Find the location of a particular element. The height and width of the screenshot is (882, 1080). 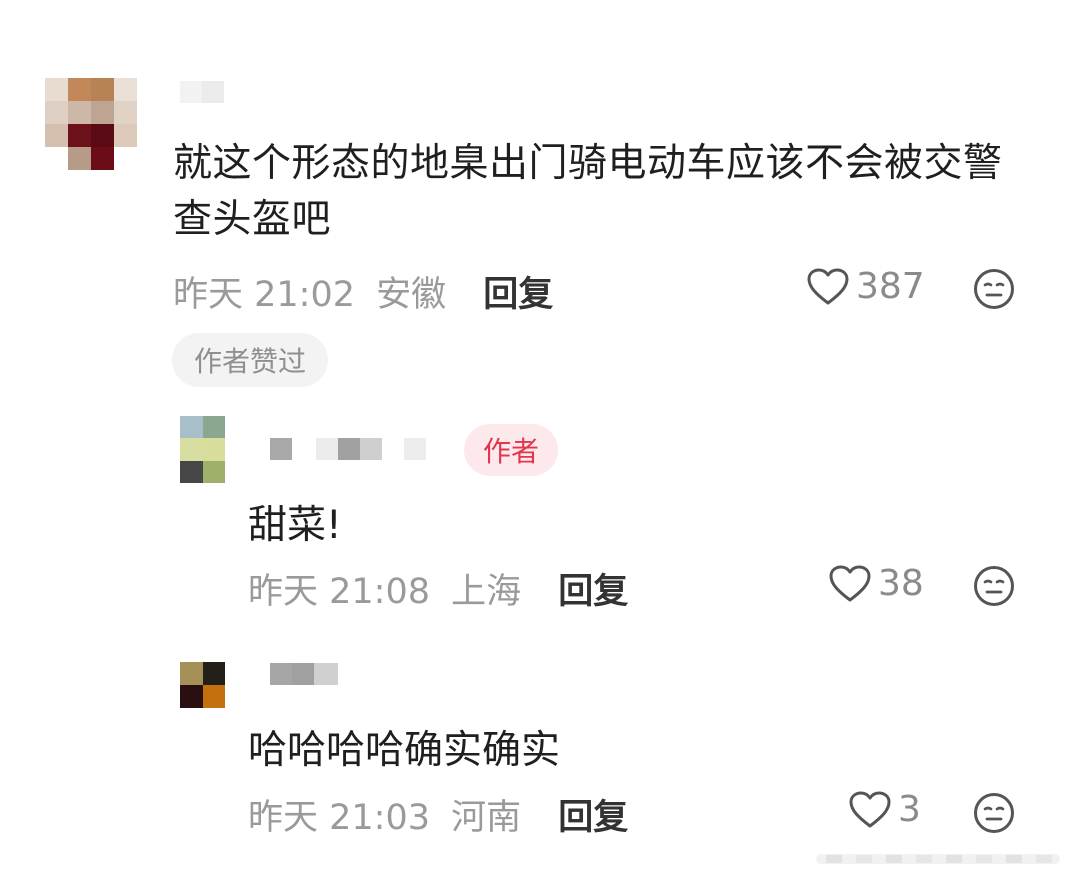

comment-meta: 昨天 21:02 安徽 回复 is located at coordinates (363, 291).